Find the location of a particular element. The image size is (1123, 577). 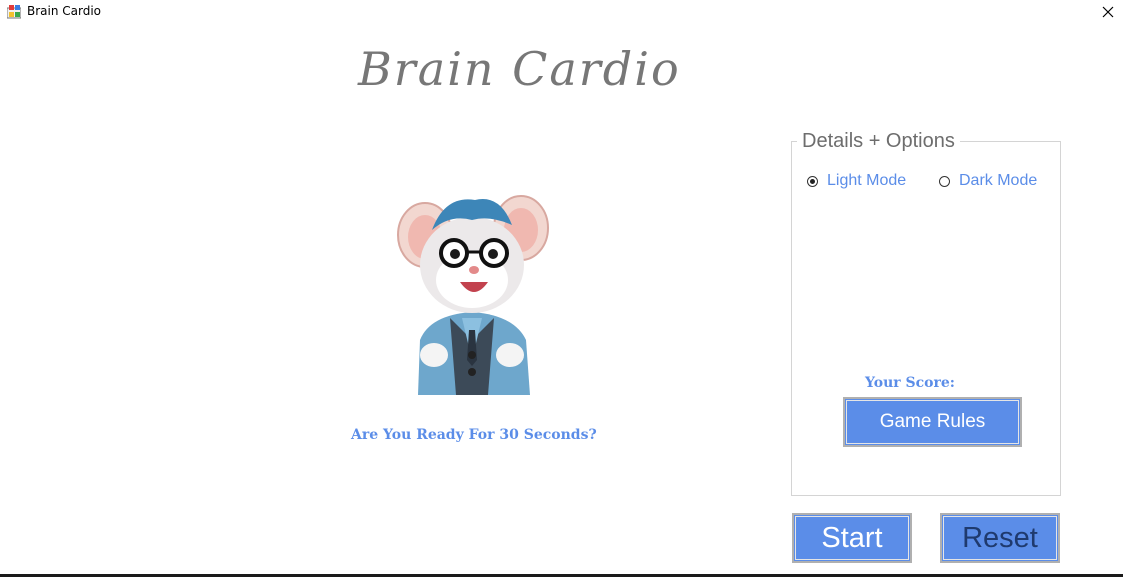

dark-mode-radio: Dark Mode is located at coordinates (988, 181).